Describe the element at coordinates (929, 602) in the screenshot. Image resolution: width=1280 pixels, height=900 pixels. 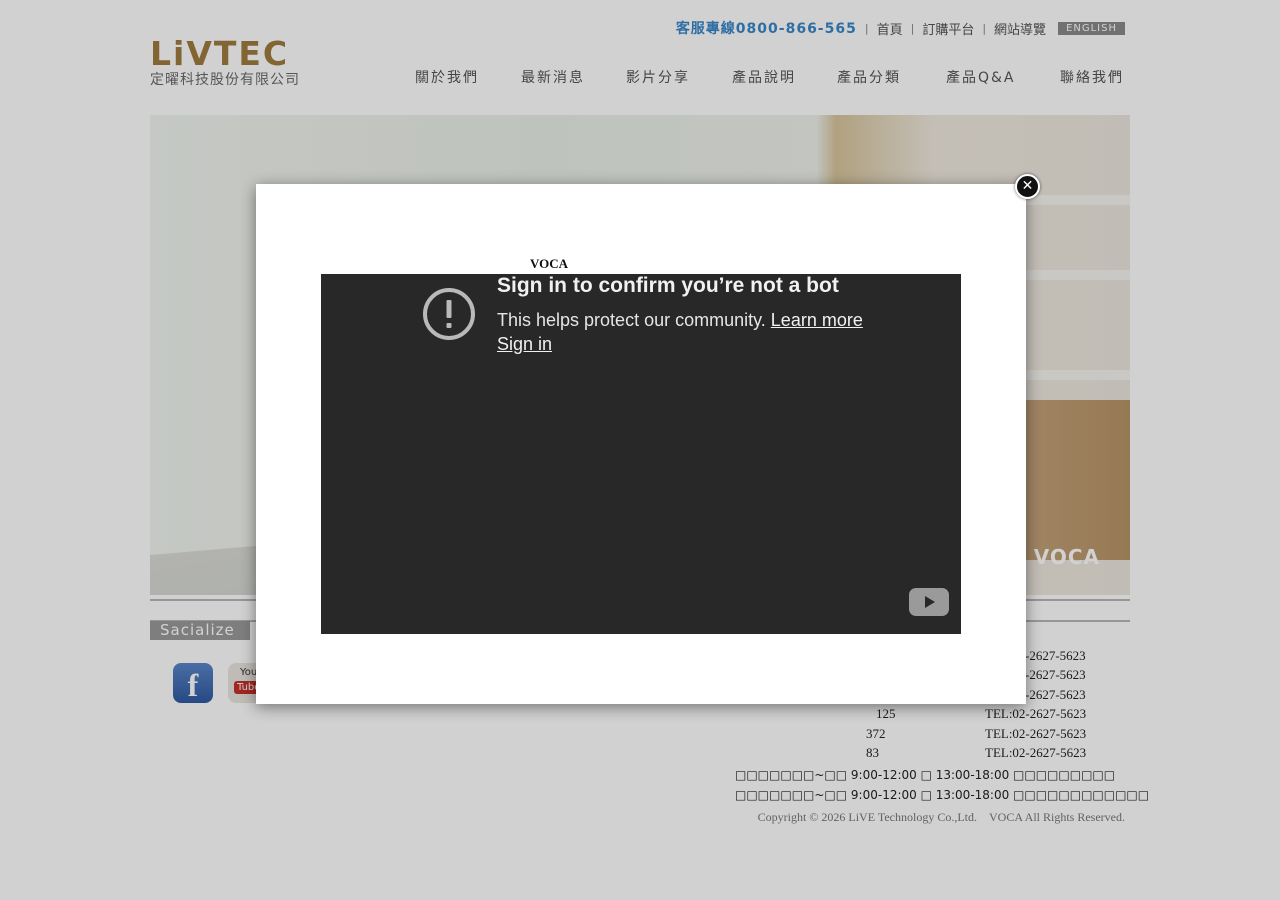
I see `youtube-play-icon` at that location.